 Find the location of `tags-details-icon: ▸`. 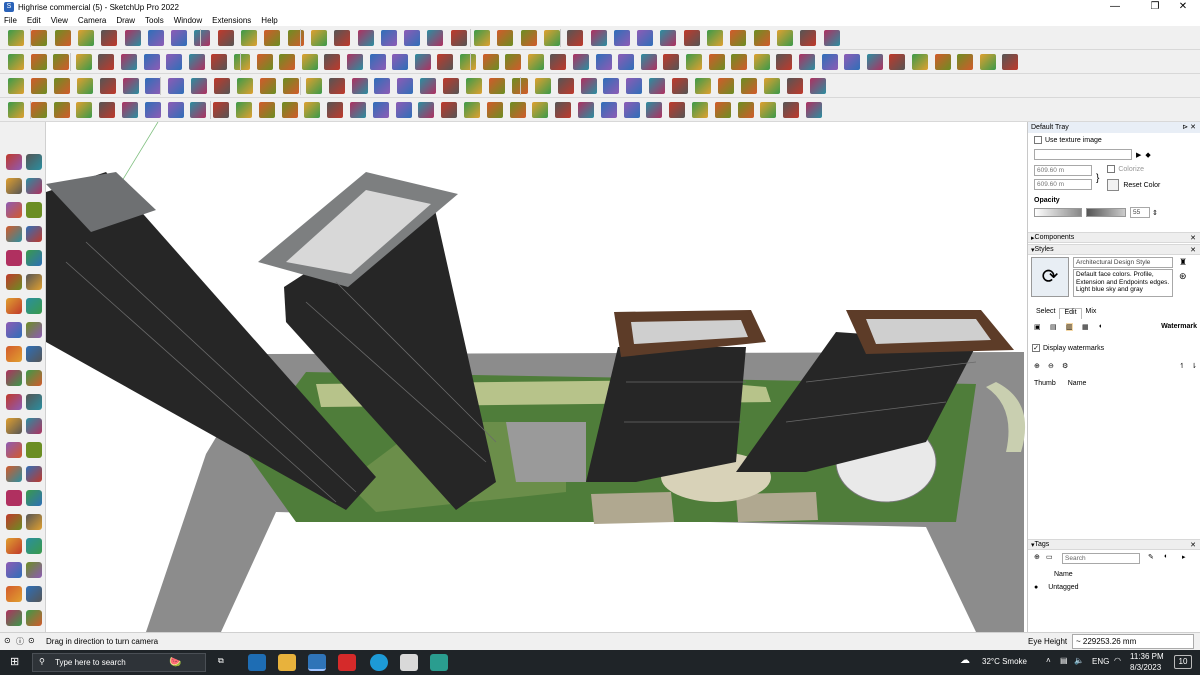

tags-details-icon: ▸ is located at coordinates (1184, 557).